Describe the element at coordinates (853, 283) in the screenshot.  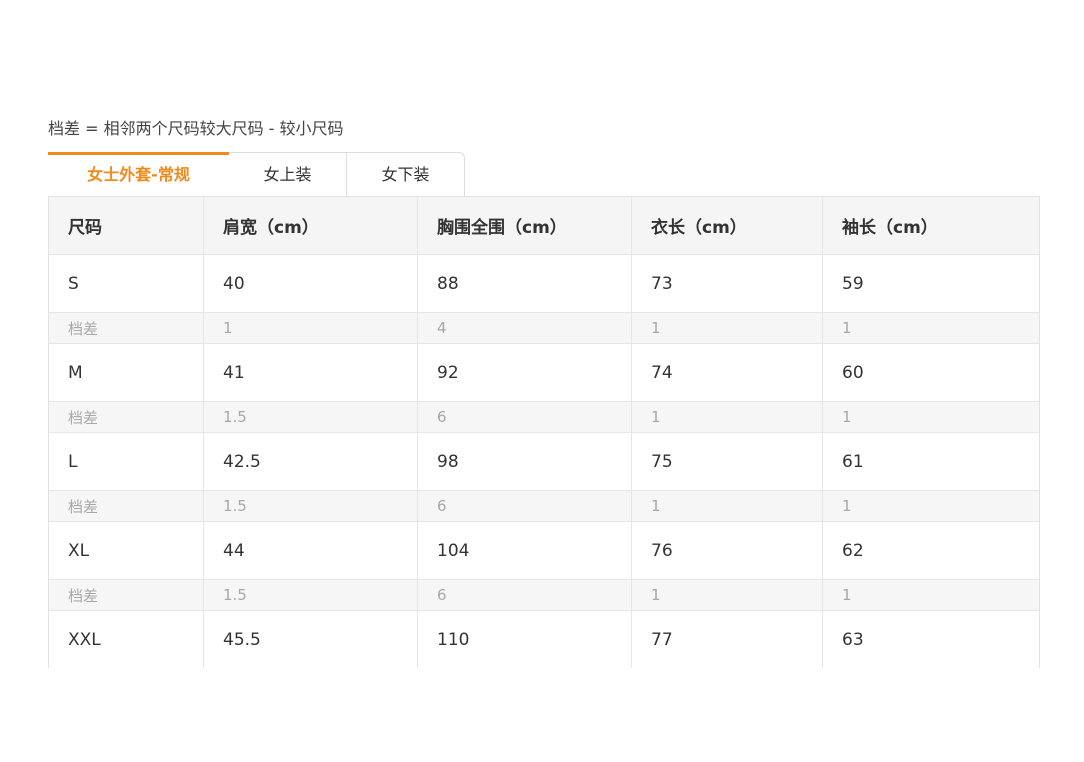
I see `table-cell: 59` at that location.